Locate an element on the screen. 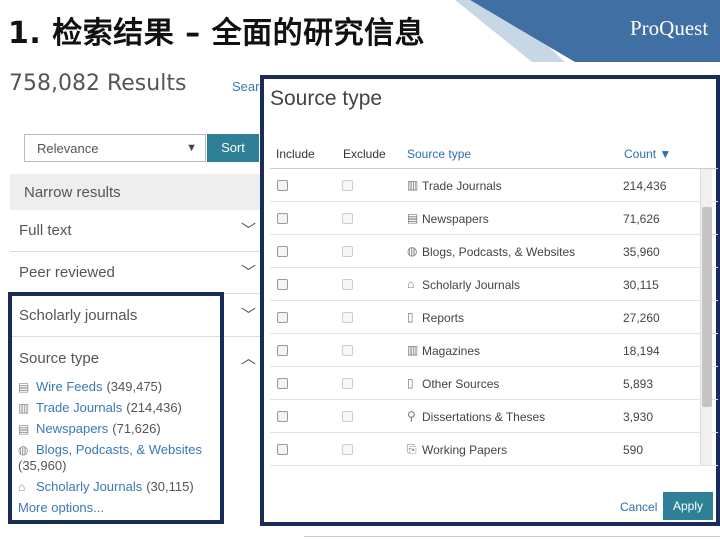  source-type-count: 18,194 is located at coordinates (641, 351).